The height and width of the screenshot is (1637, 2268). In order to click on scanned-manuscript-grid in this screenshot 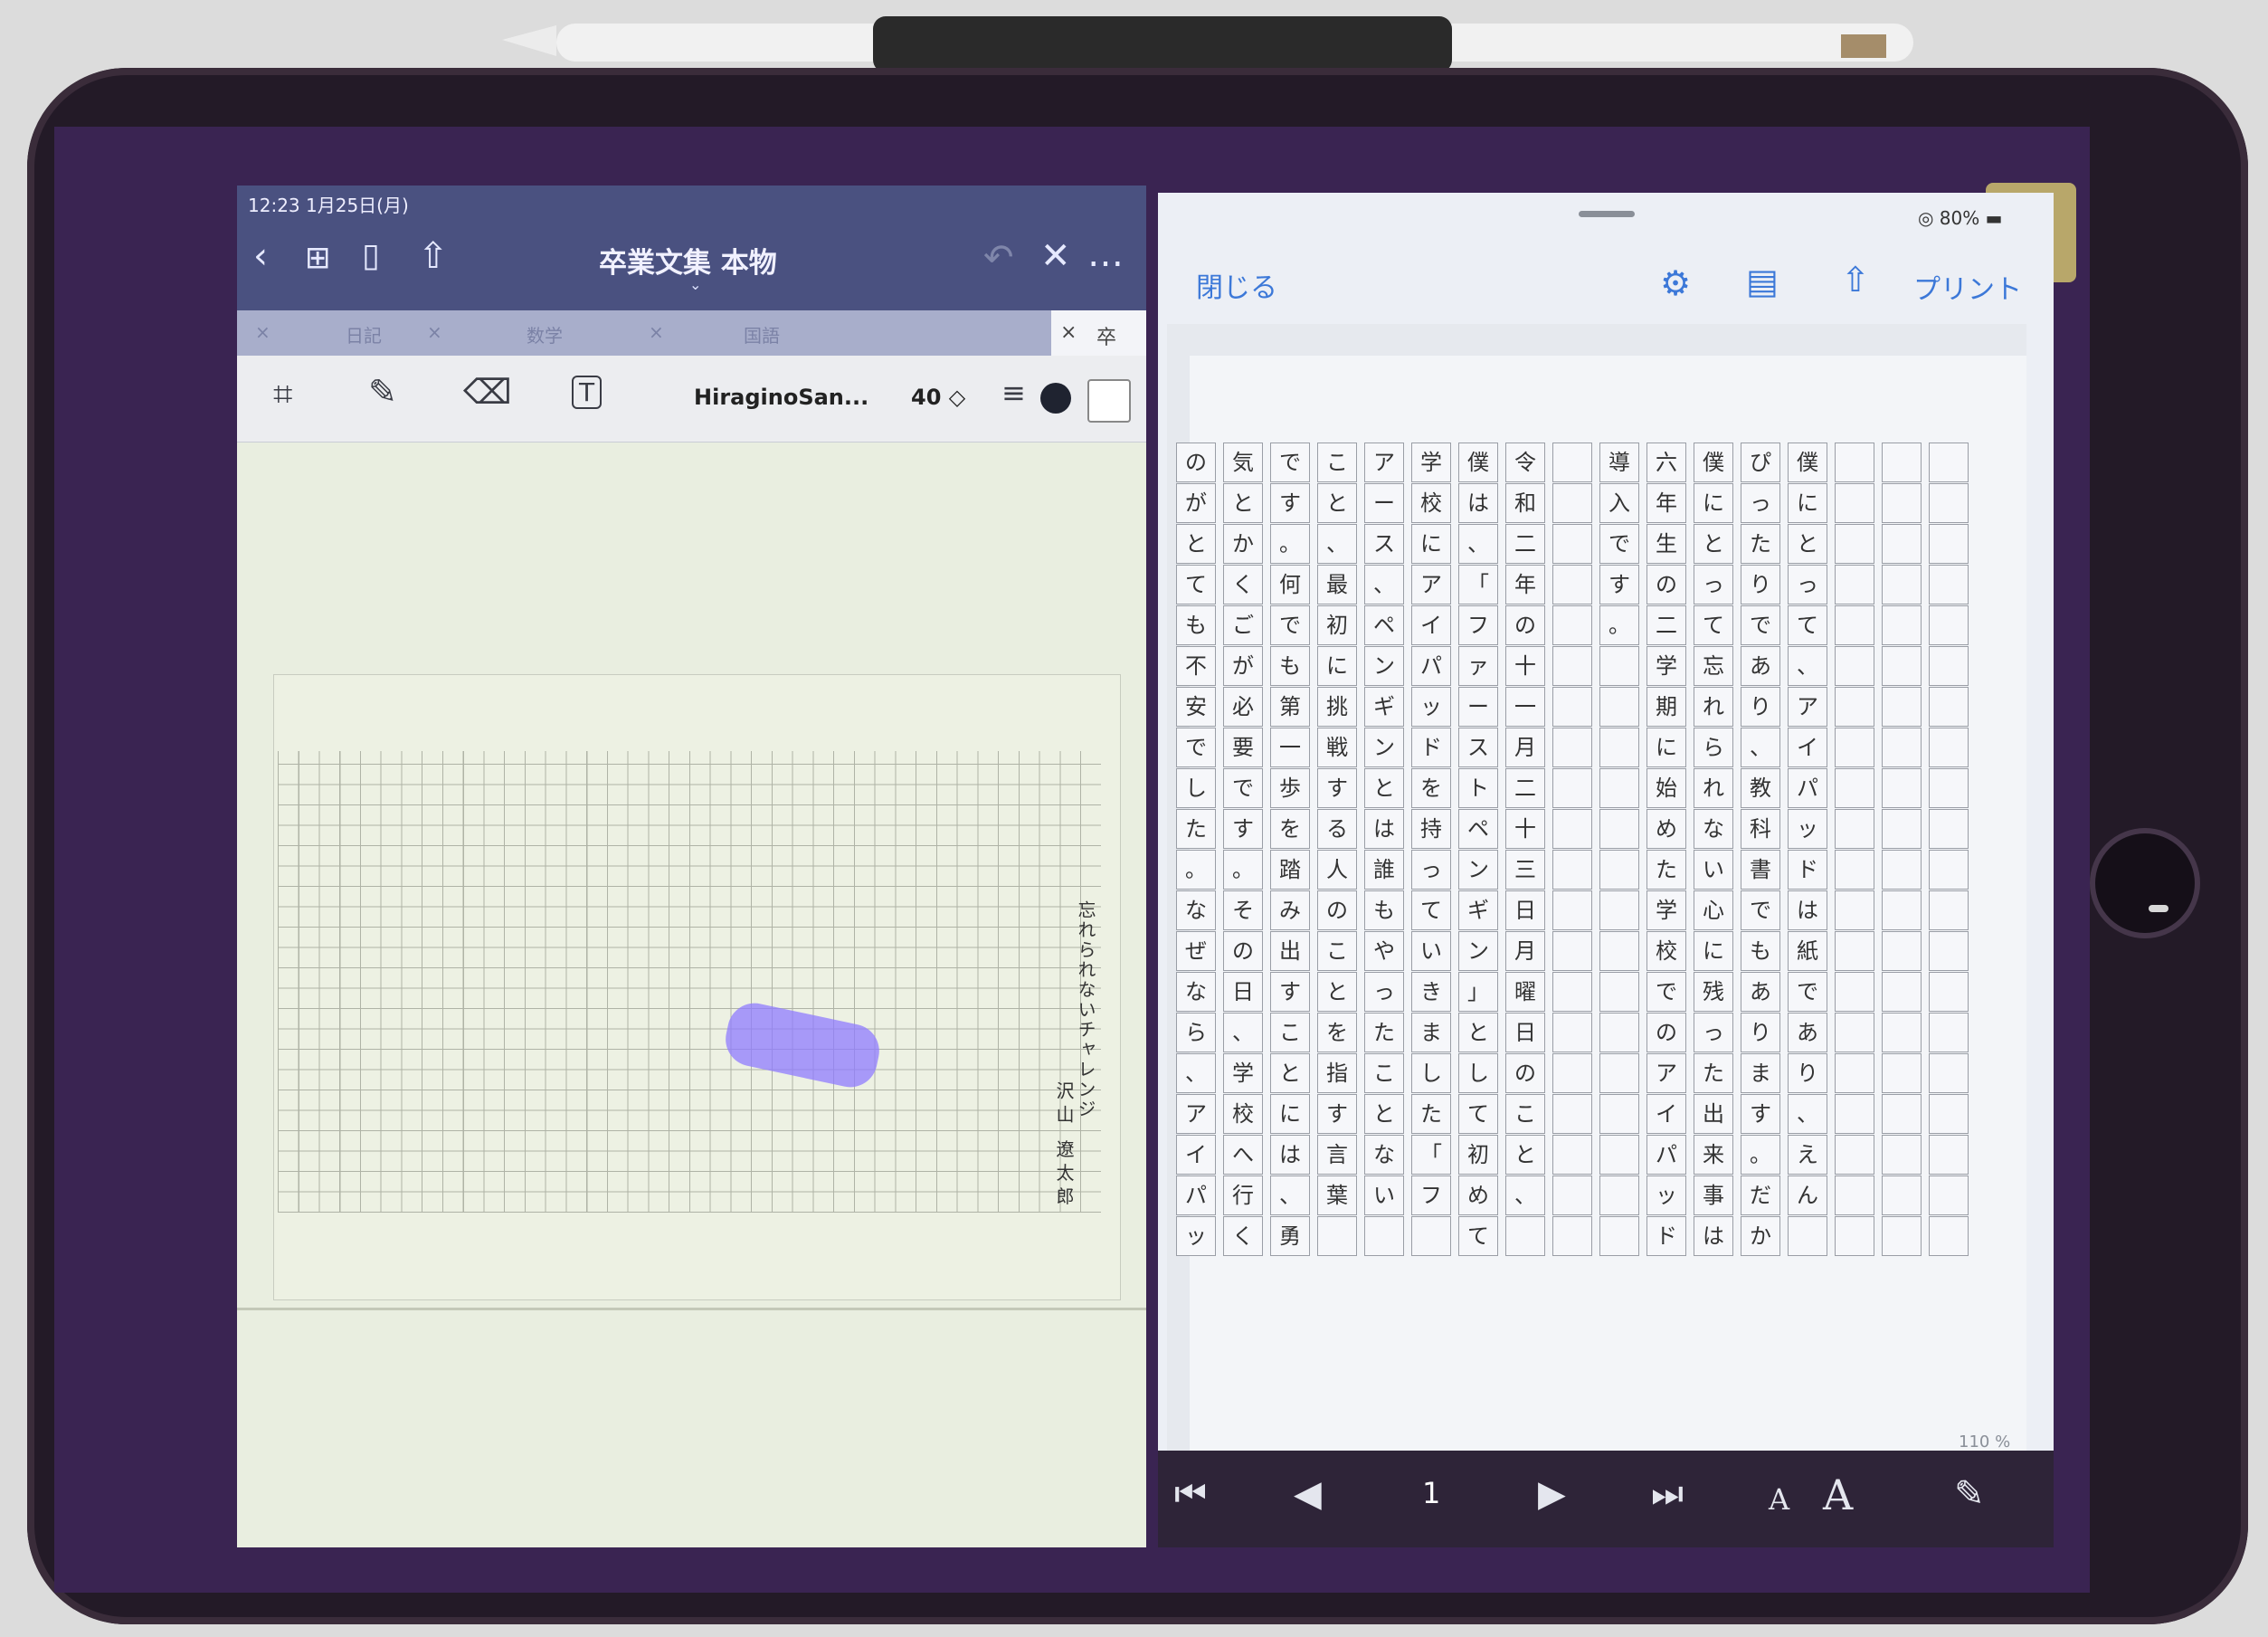, I will do `click(689, 982)`.